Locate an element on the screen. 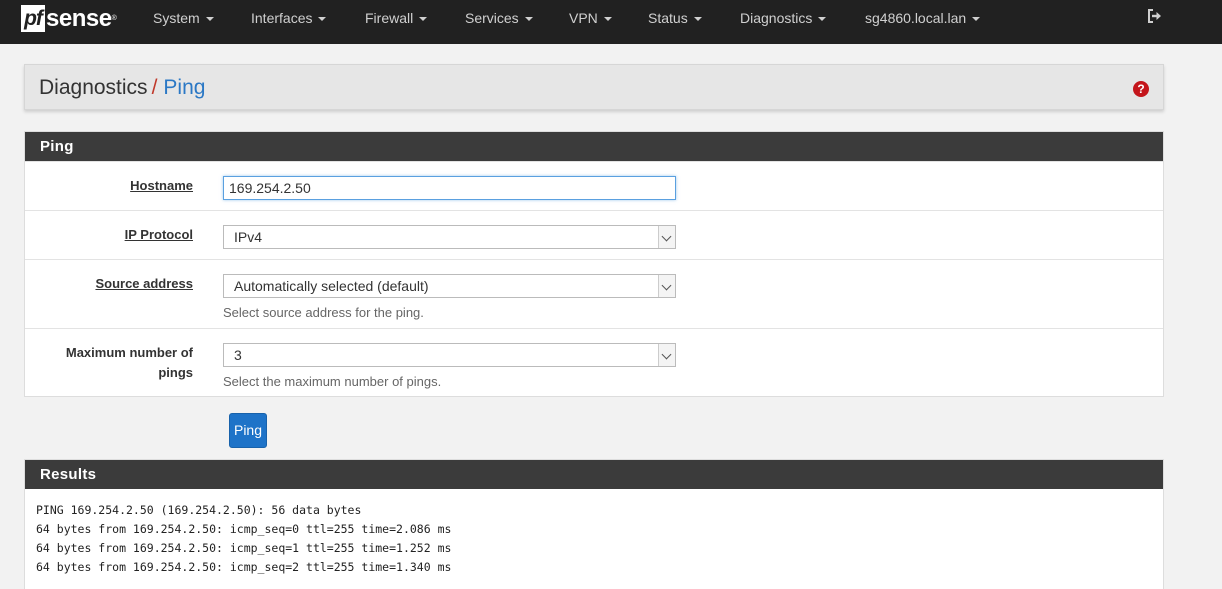 The width and height of the screenshot is (1222, 589). breadcrumb: Diagnostics / Ping is located at coordinates (122, 88).